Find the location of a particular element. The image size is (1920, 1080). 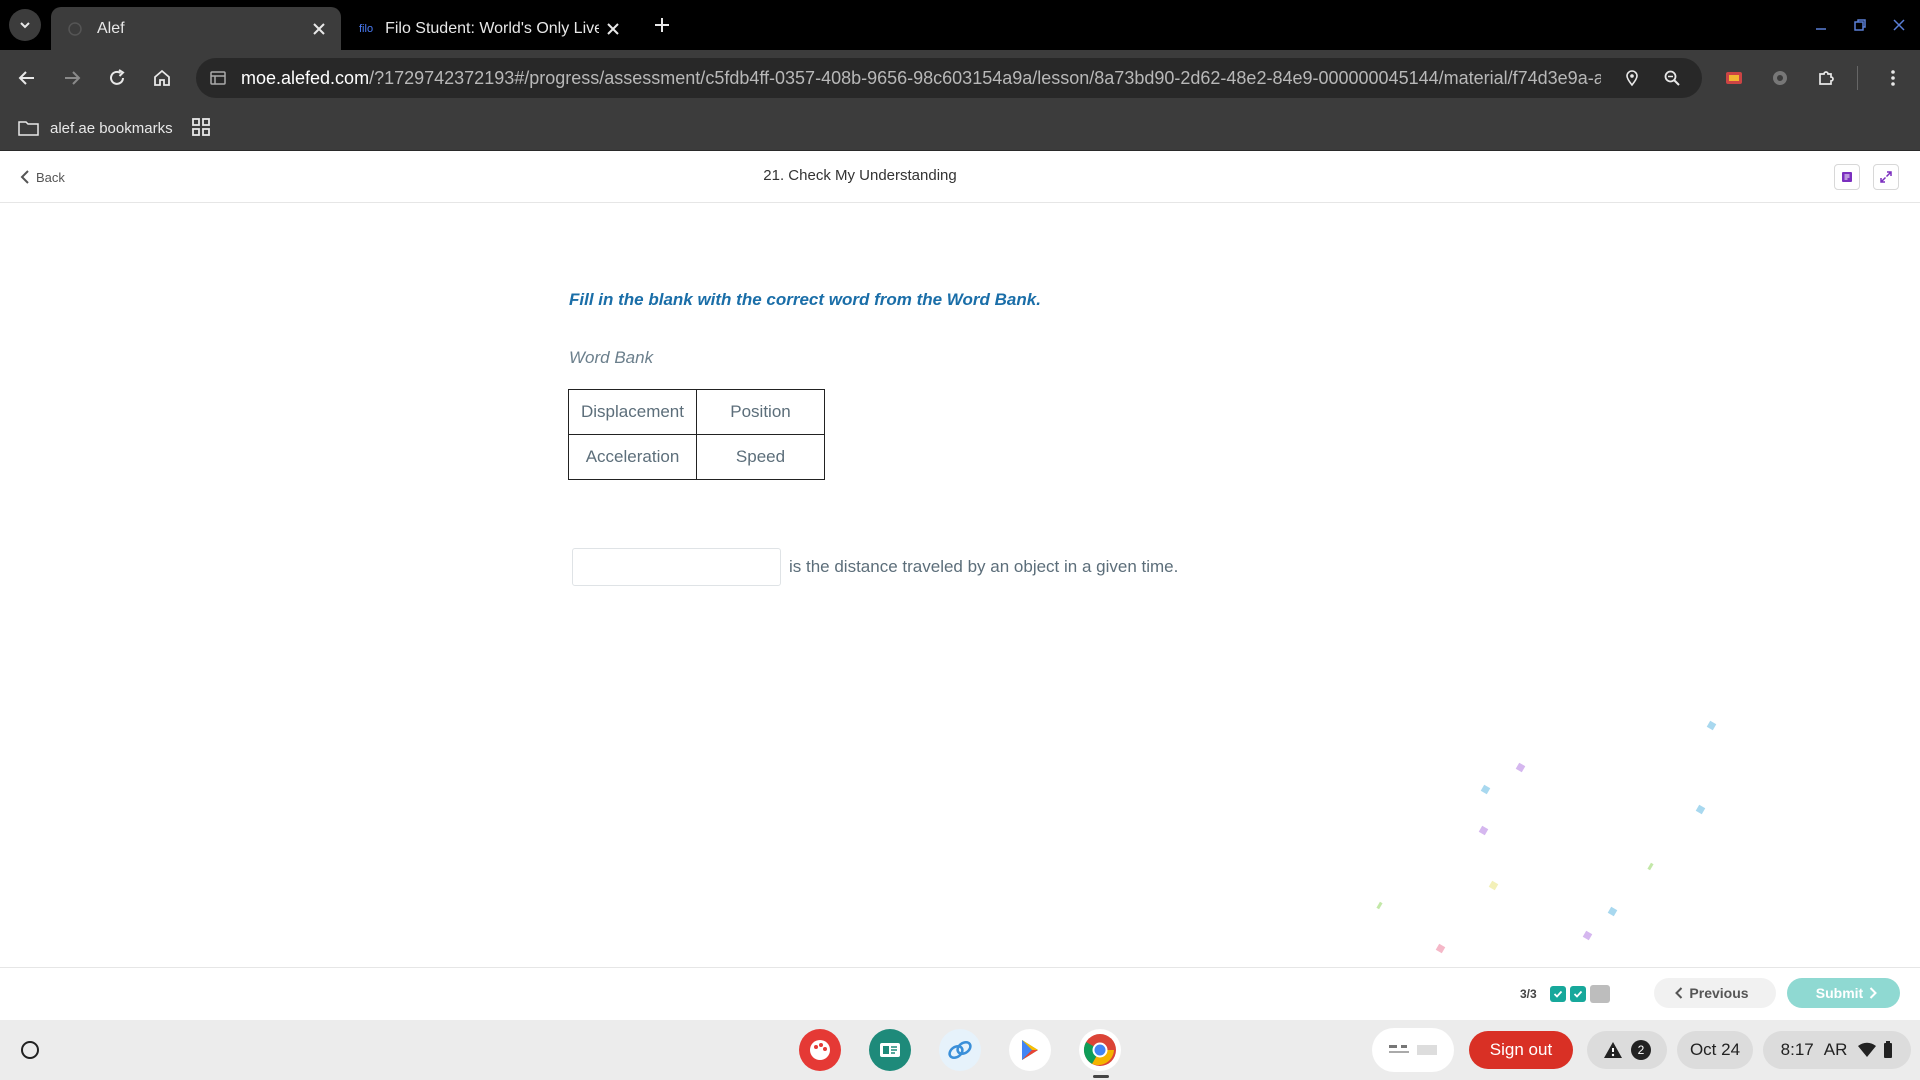

tab-filo: filo Filo Student: World's Only Live I is located at coordinates (490, 28).